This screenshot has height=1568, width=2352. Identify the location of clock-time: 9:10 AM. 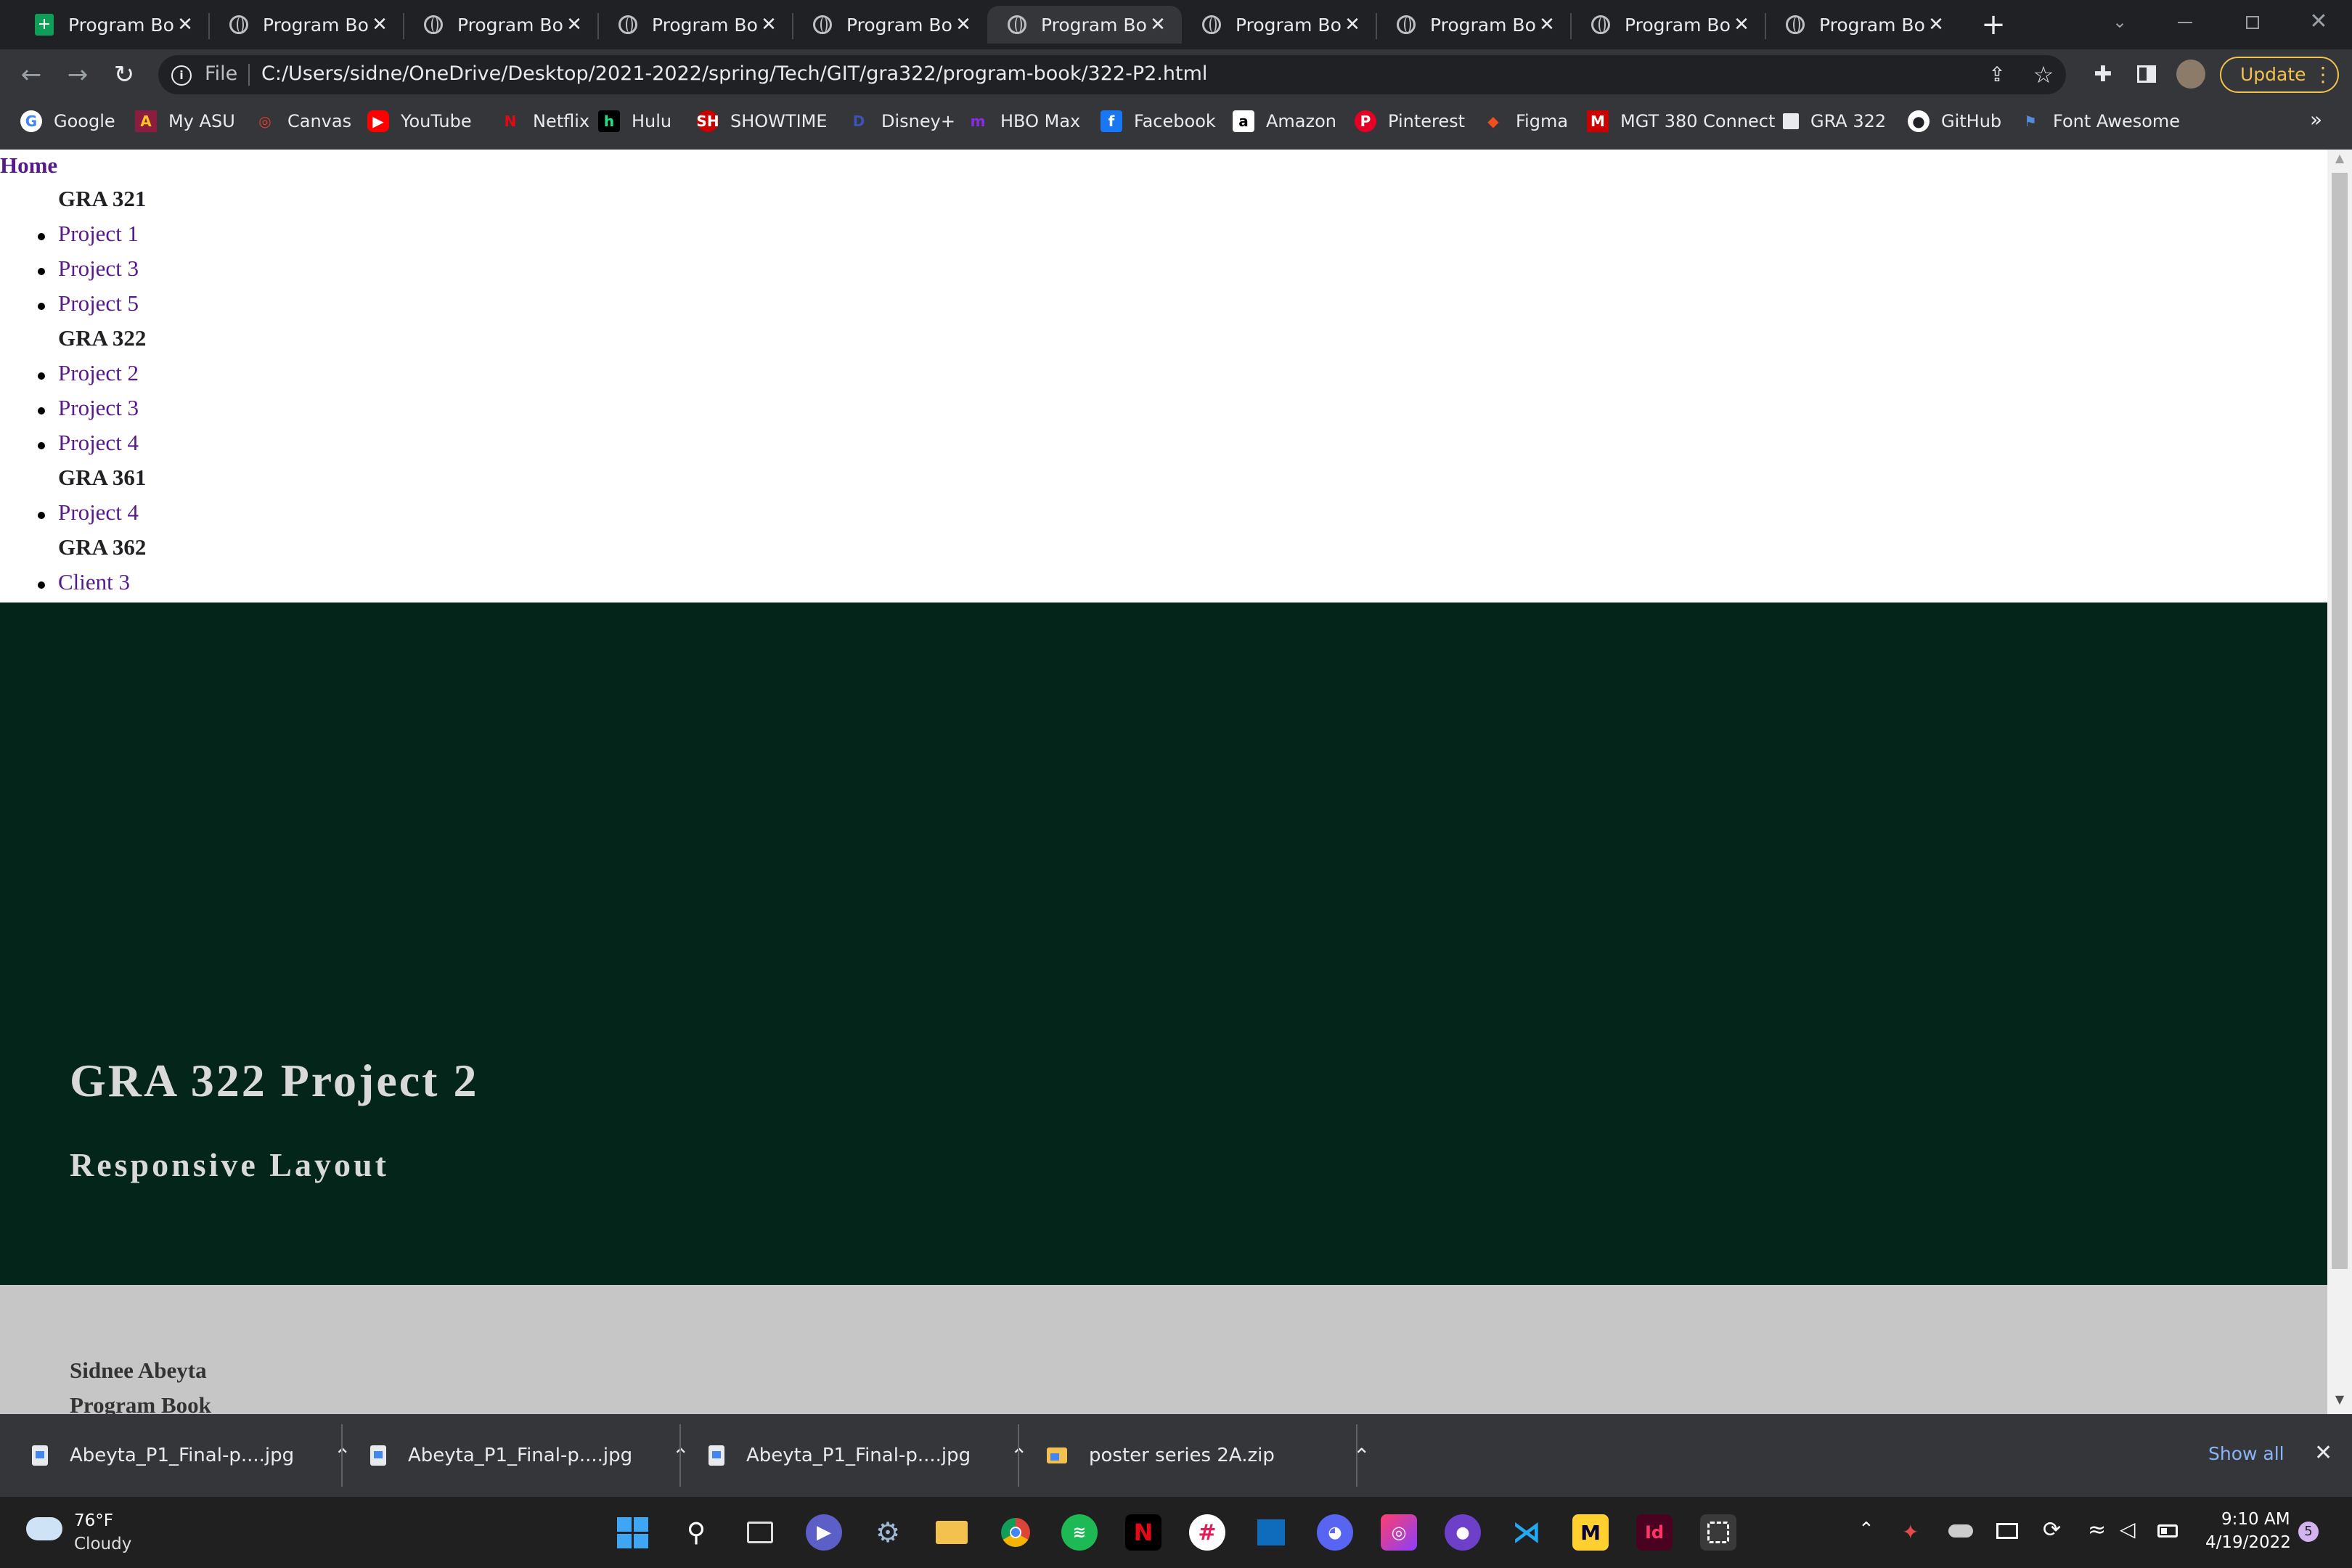
(2256, 1520).